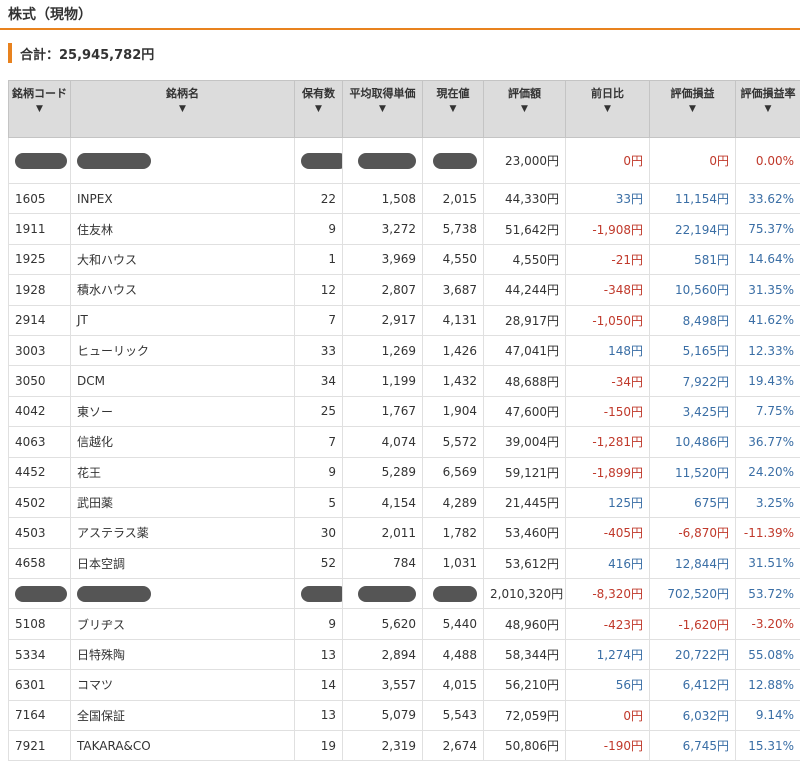 Image resolution: width=800 pixels, height=764 pixels. I want to click on cell-current-price: 5,440, so click(453, 624).